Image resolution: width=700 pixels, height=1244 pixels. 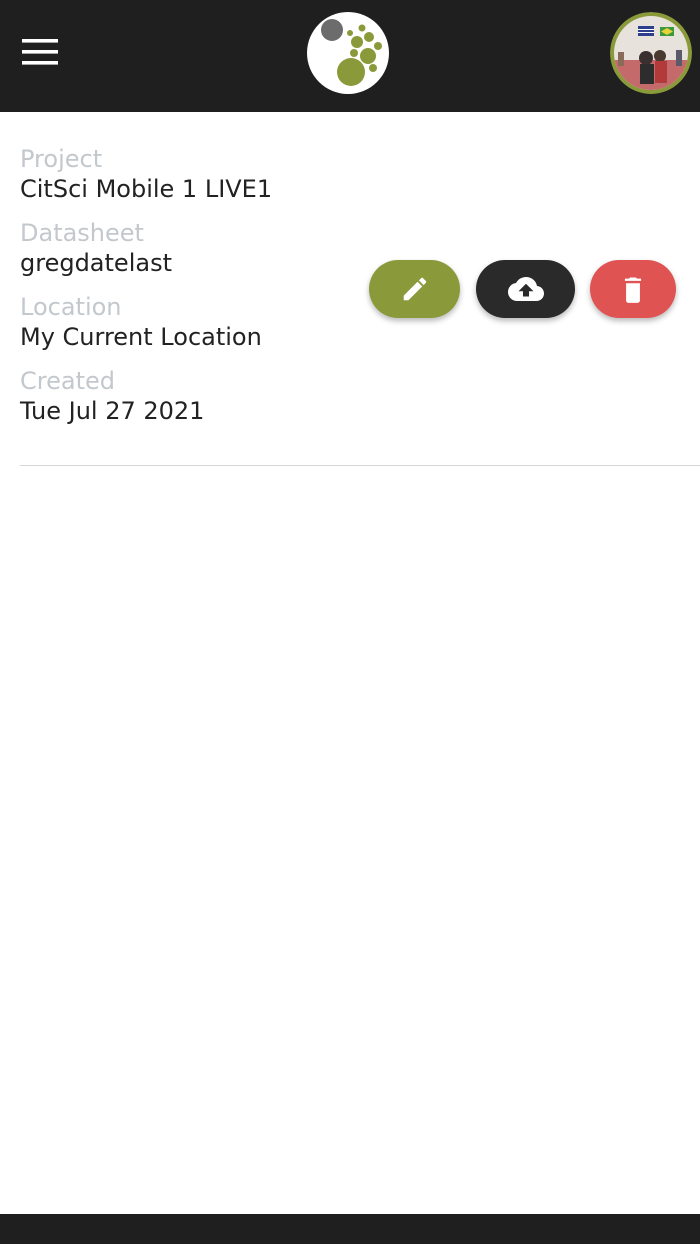 I want to click on bottom-bar, so click(x=350, y=1227).